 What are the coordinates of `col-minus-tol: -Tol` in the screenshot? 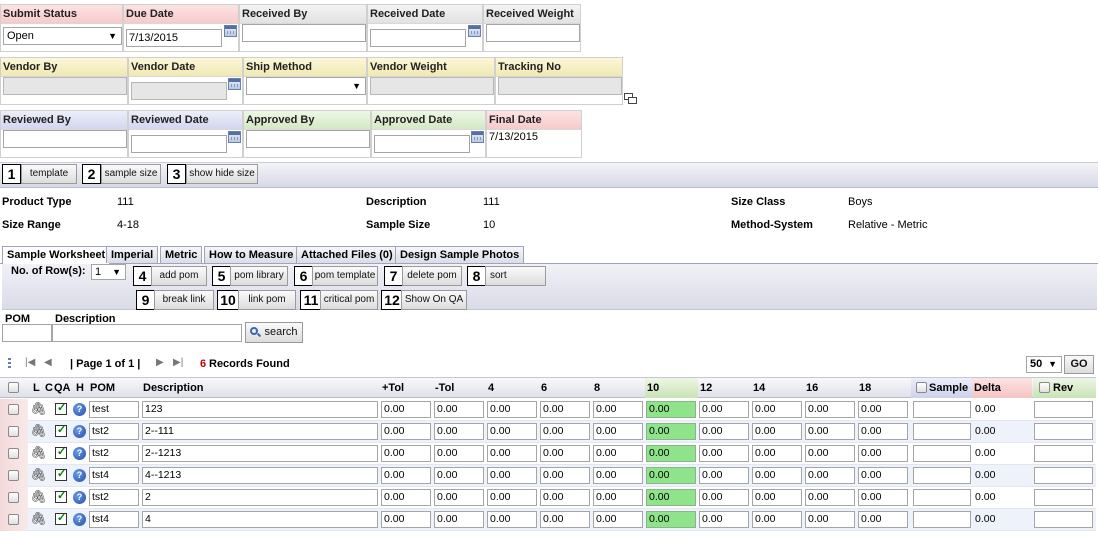 It's located at (443, 388).